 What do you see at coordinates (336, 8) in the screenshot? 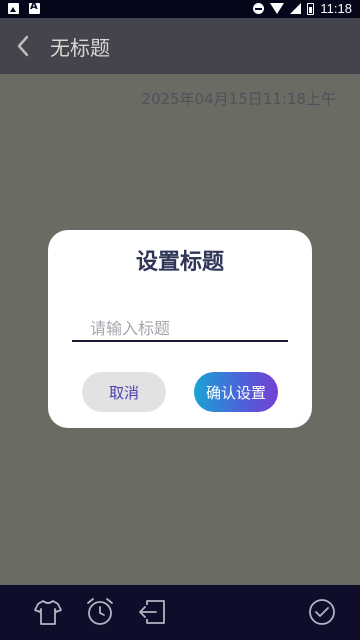
I see `status-time: 11:18` at bounding box center [336, 8].